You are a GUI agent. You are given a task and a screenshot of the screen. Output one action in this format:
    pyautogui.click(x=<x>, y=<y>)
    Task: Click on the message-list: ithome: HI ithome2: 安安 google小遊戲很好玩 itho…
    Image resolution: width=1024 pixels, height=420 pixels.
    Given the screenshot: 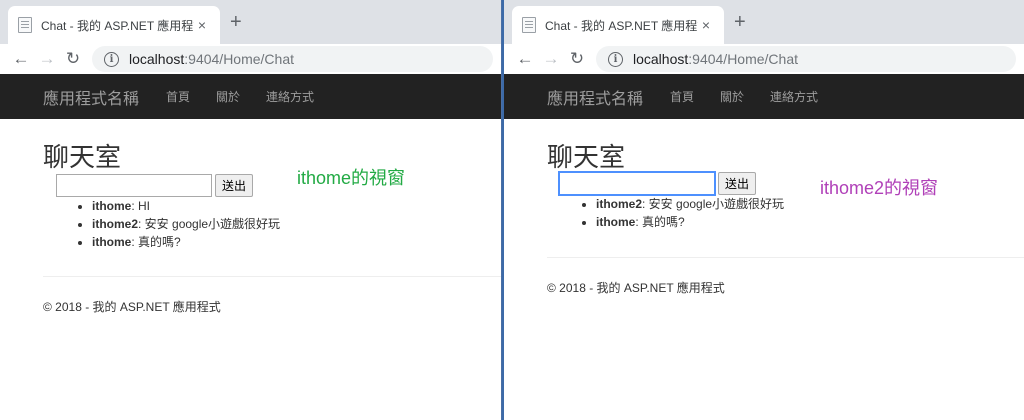 What is the action you would take?
    pyautogui.click(x=186, y=224)
    